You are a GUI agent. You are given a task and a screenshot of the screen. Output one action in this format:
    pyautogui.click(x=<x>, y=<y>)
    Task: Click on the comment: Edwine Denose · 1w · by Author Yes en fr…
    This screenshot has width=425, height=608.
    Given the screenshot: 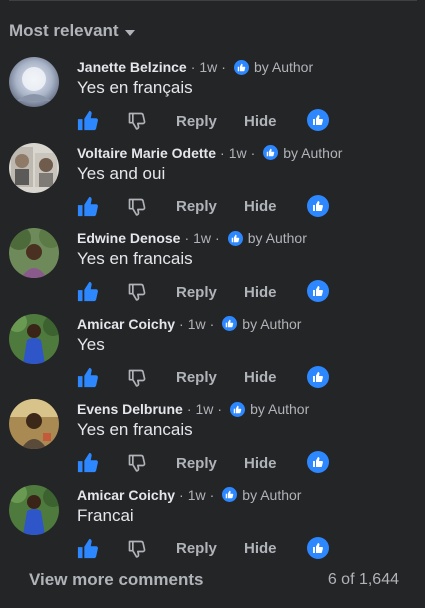 What is the action you would take?
    pyautogui.click(x=212, y=264)
    